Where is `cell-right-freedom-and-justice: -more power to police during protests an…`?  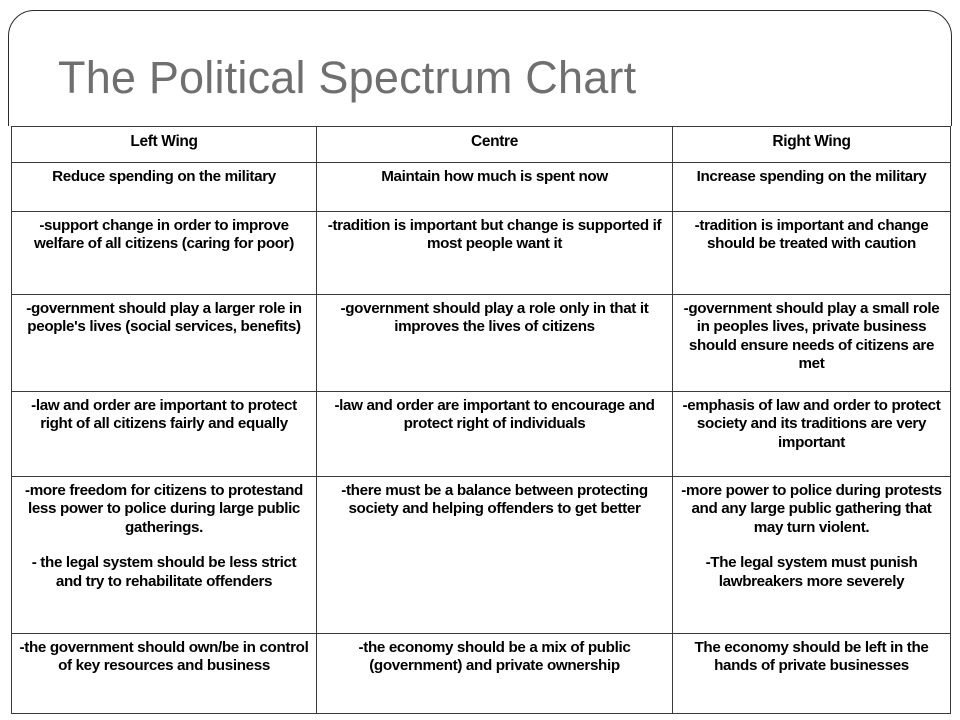 cell-right-freedom-and-justice: -more power to police during protests an… is located at coordinates (811, 555).